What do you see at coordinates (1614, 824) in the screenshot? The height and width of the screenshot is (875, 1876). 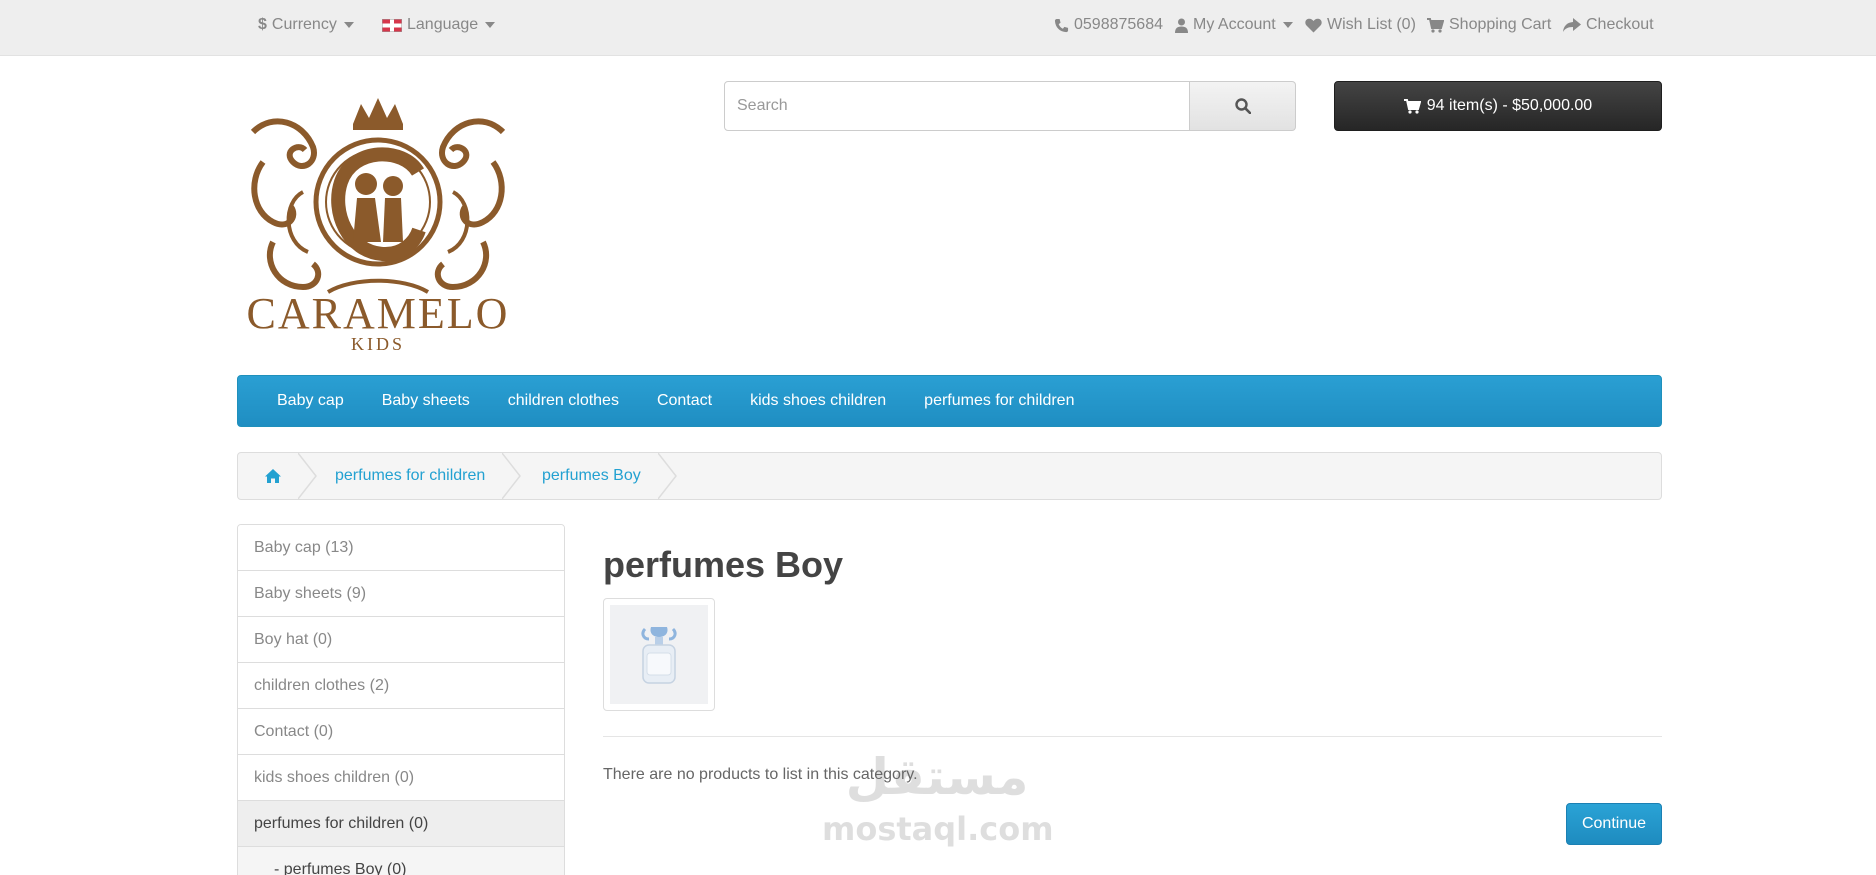 I see `continue-button: Continue` at bounding box center [1614, 824].